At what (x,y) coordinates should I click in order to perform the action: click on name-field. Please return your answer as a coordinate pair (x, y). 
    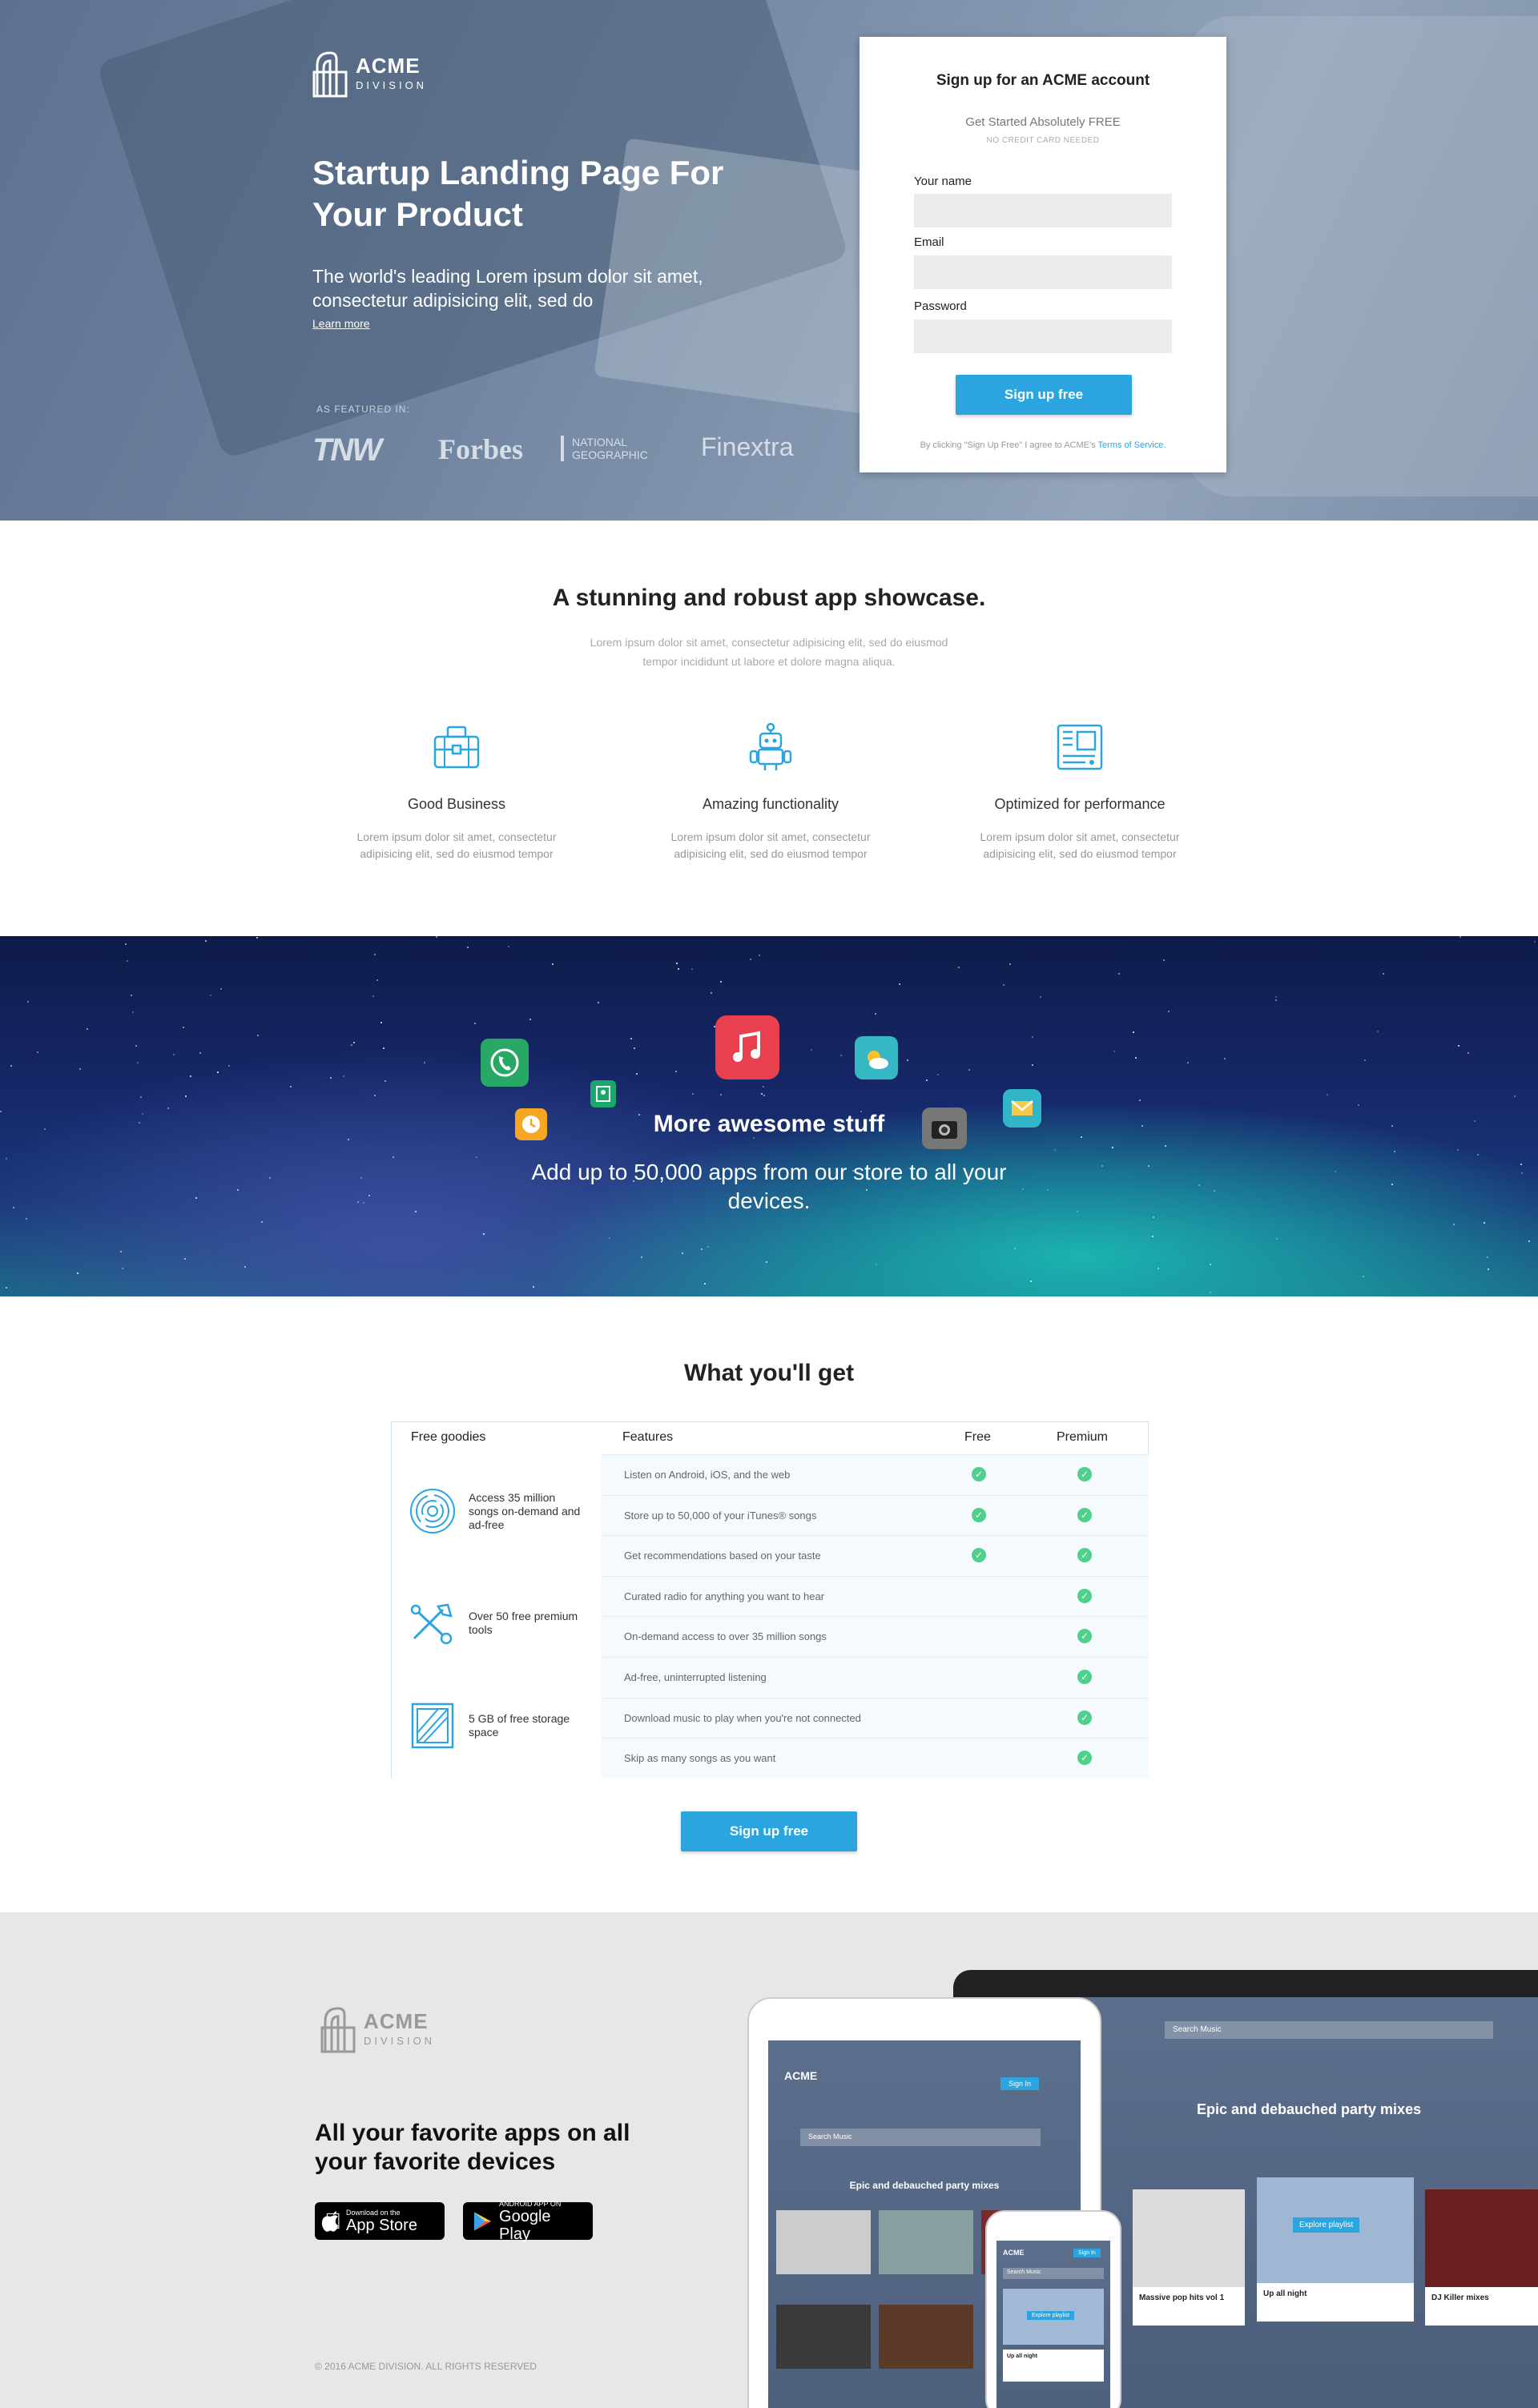
    Looking at the image, I should click on (1043, 211).